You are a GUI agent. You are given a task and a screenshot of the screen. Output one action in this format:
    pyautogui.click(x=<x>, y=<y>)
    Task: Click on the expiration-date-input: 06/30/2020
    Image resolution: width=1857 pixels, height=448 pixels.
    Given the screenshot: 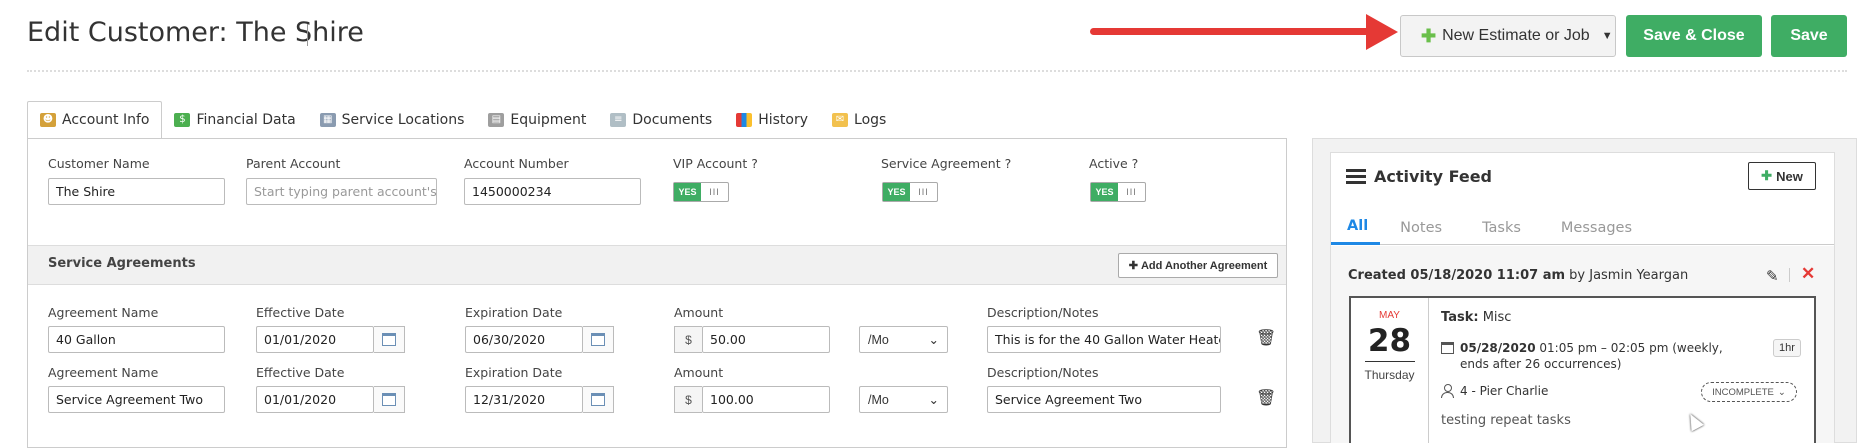 What is the action you would take?
    pyautogui.click(x=524, y=339)
    